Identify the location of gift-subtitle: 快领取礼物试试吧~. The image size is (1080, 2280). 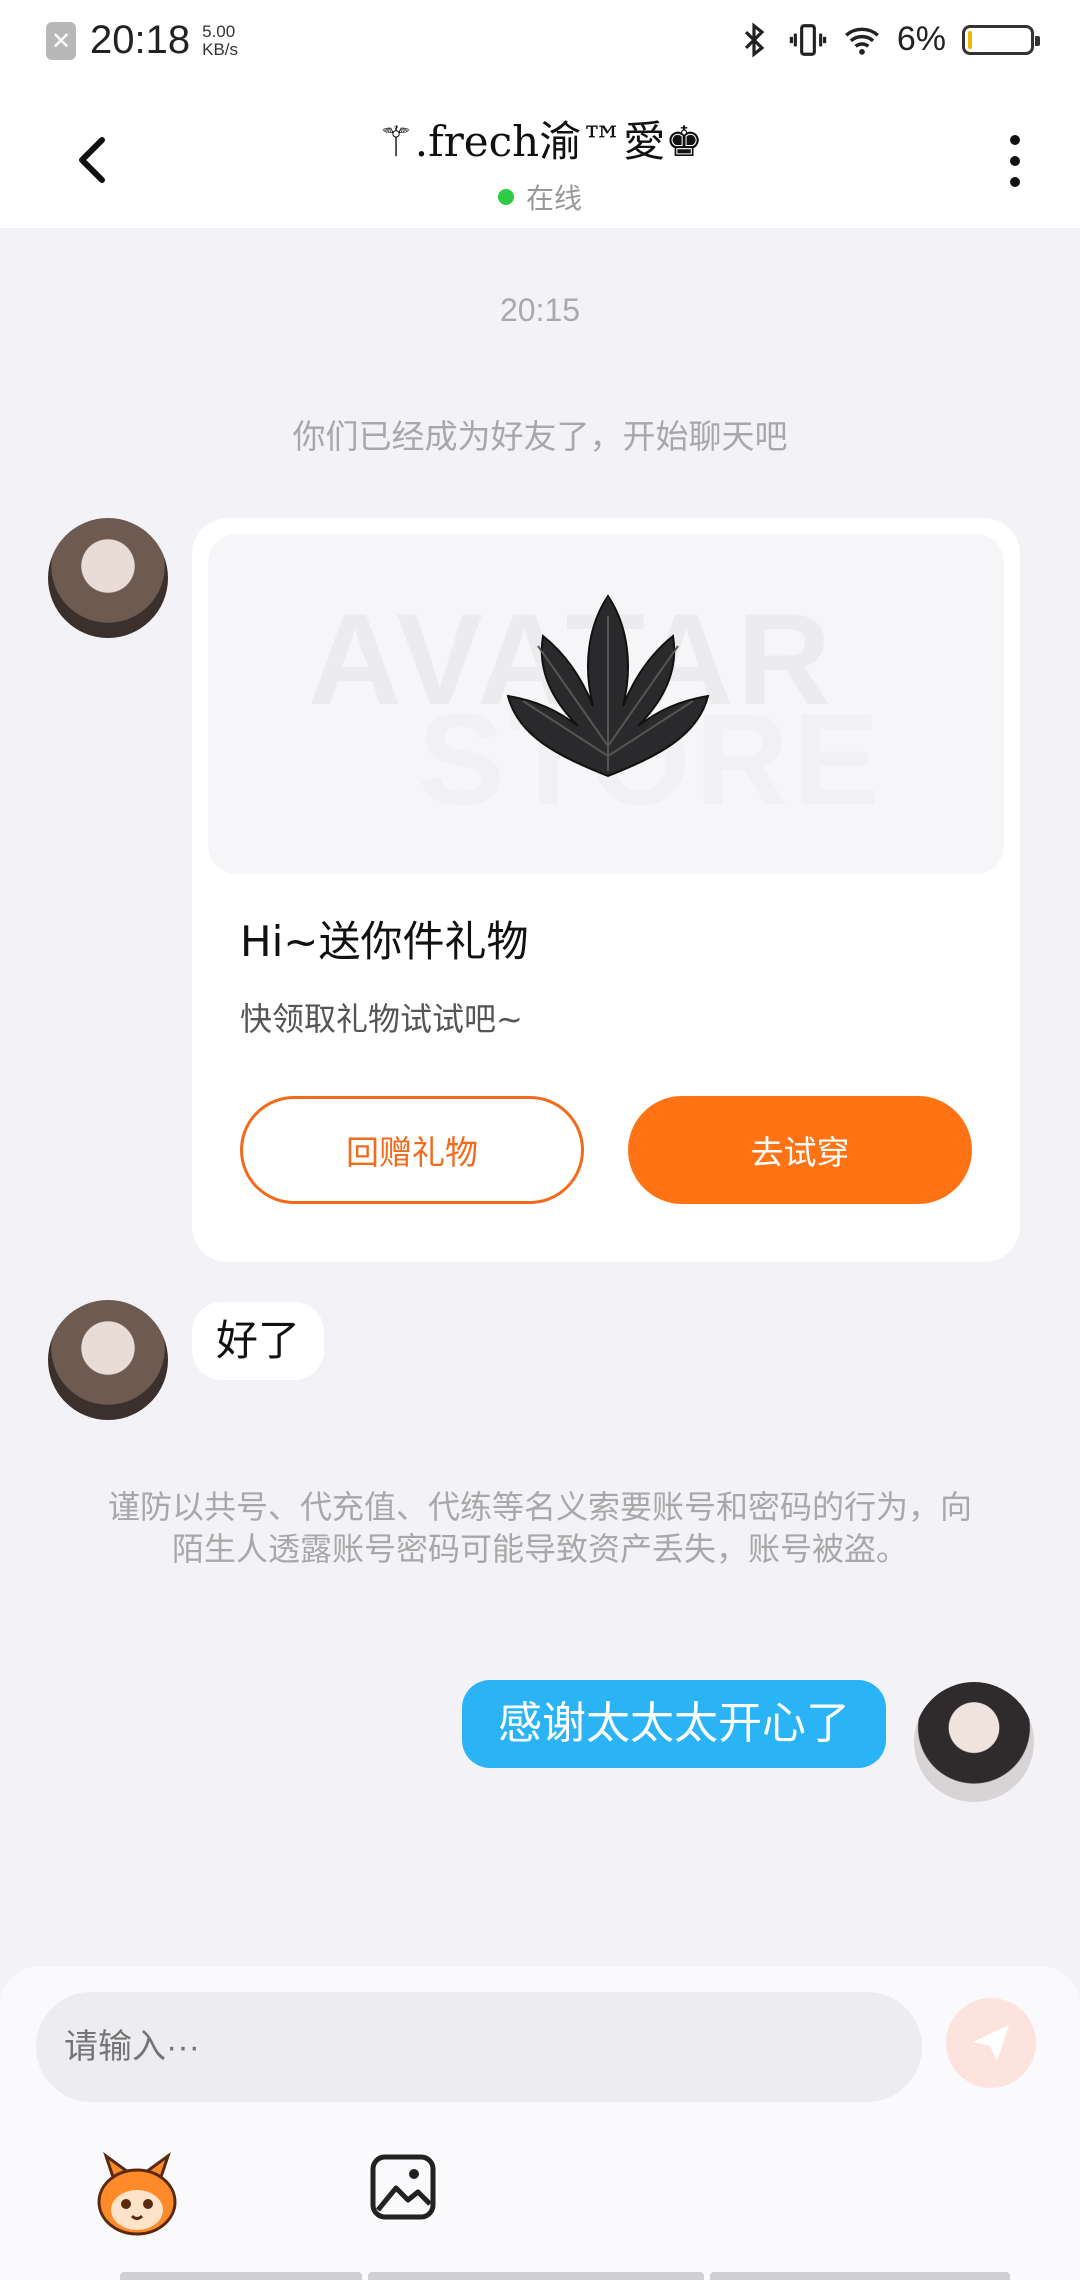
(381, 1019).